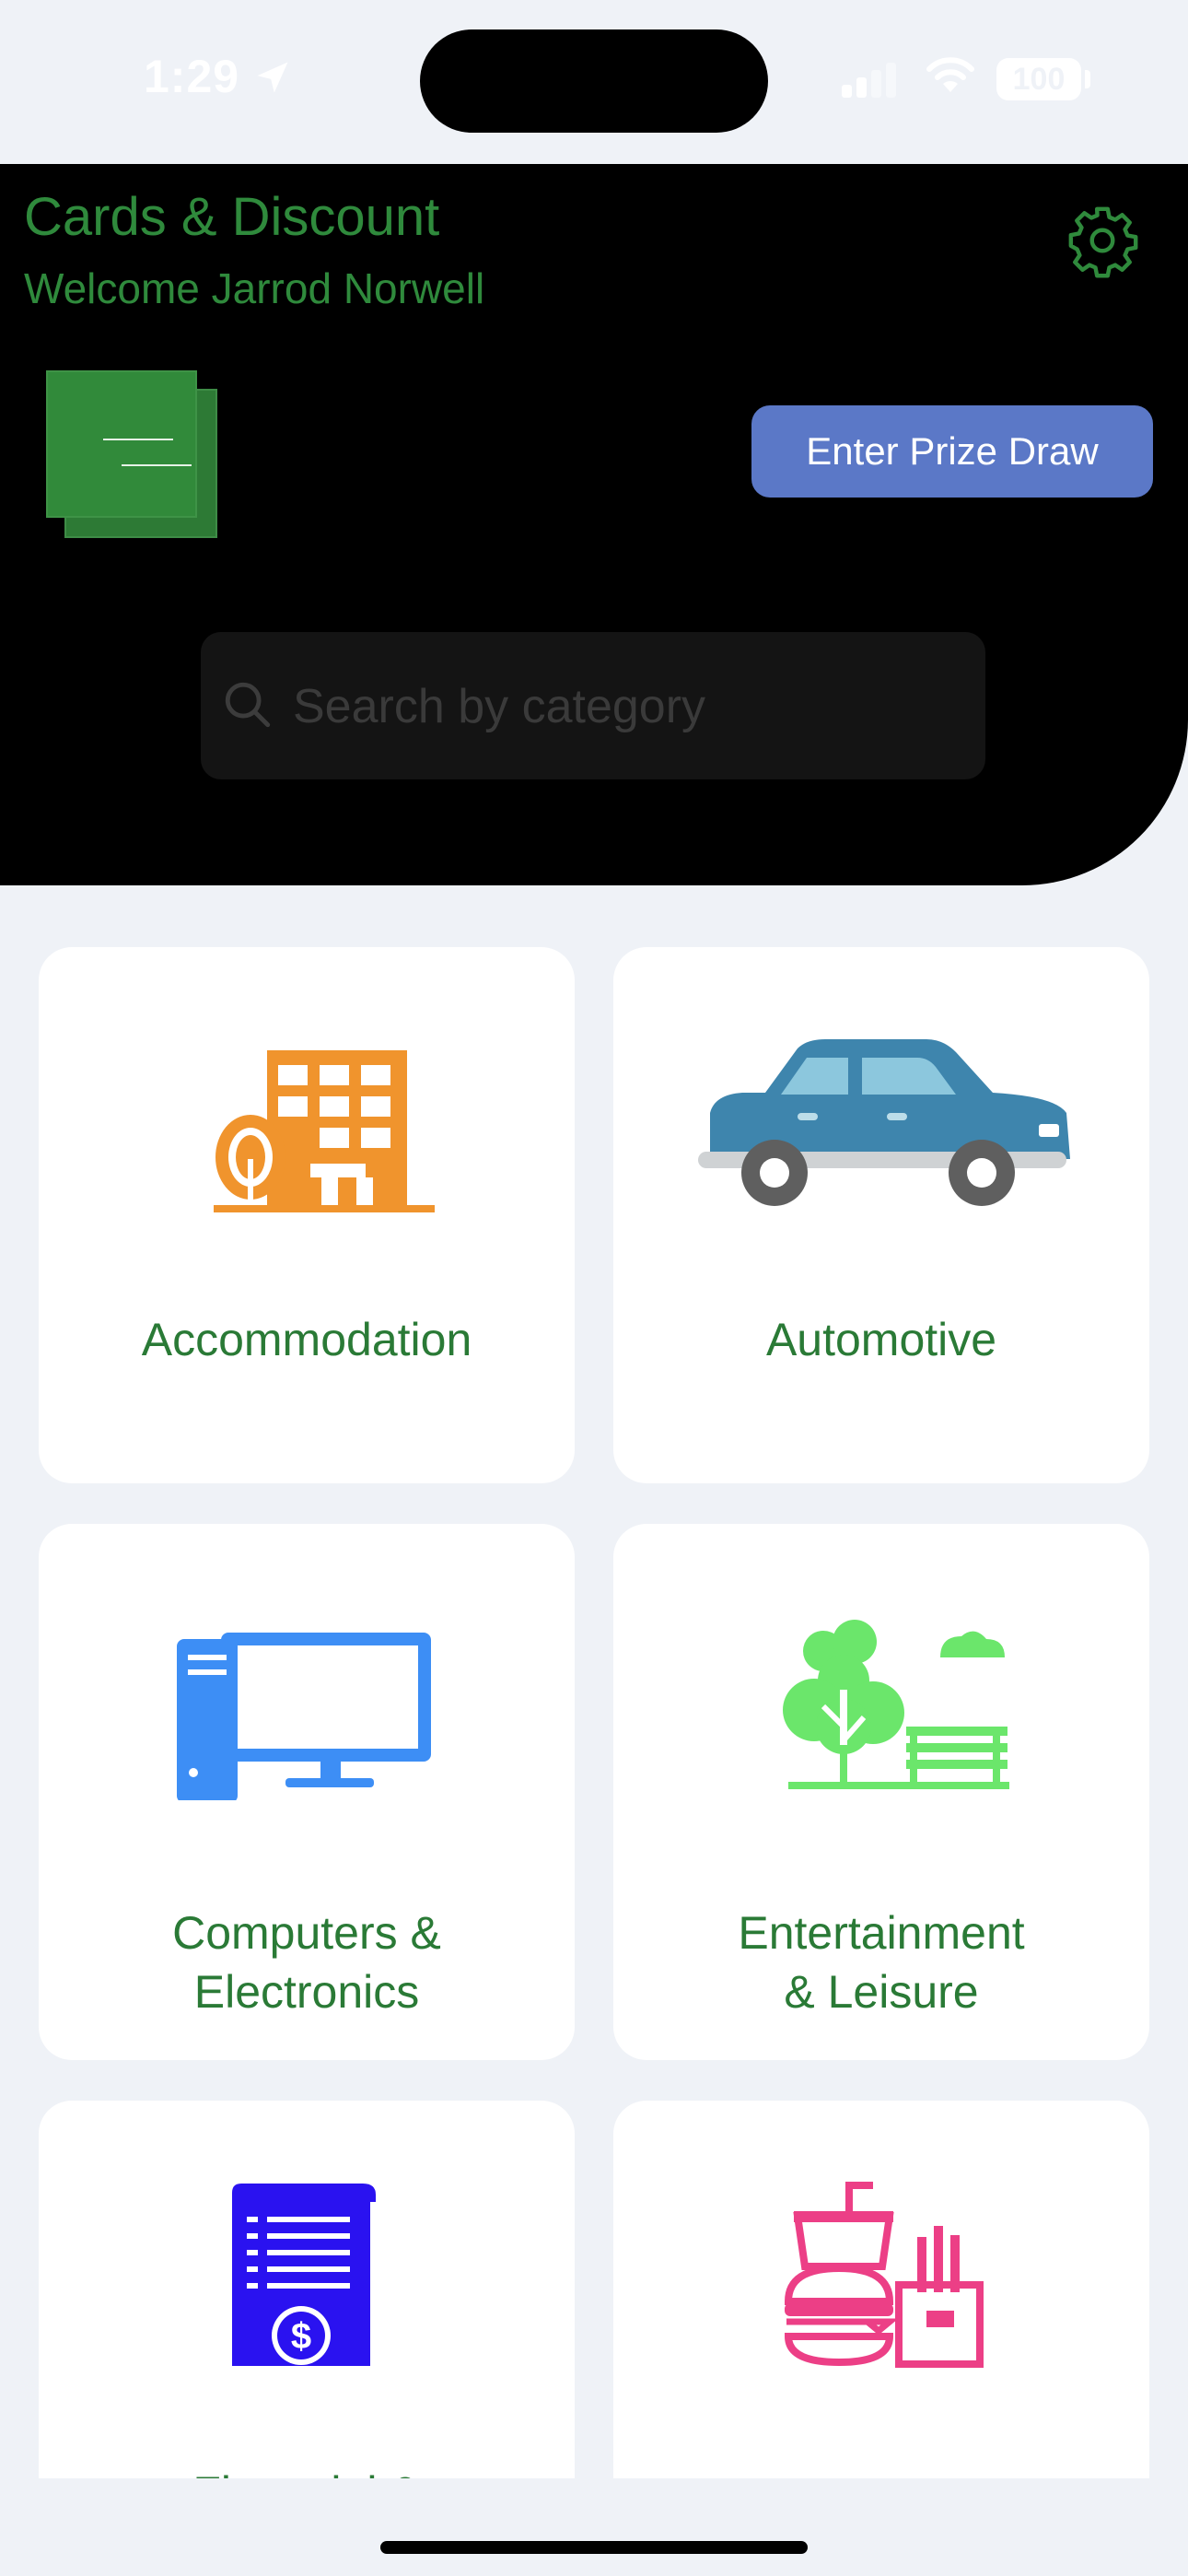  What do you see at coordinates (896, 1704) in the screenshot?
I see `park-tree-bench-icon` at bounding box center [896, 1704].